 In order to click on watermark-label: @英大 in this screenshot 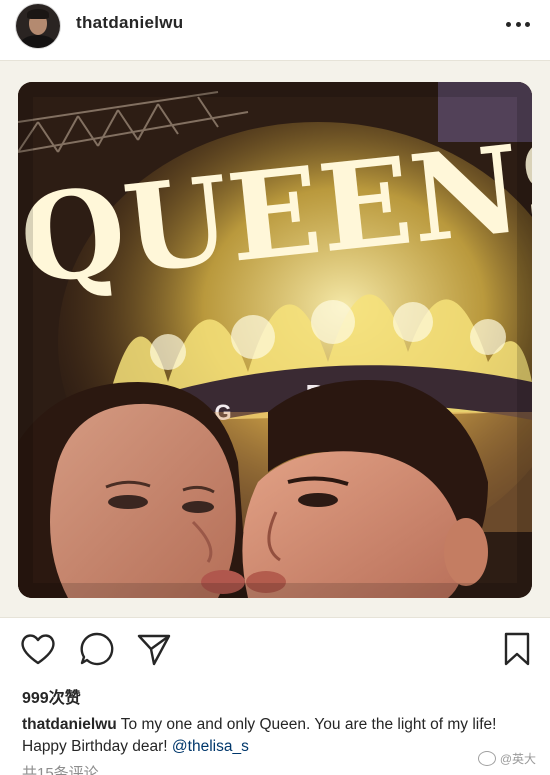, I will do `click(517, 759)`.